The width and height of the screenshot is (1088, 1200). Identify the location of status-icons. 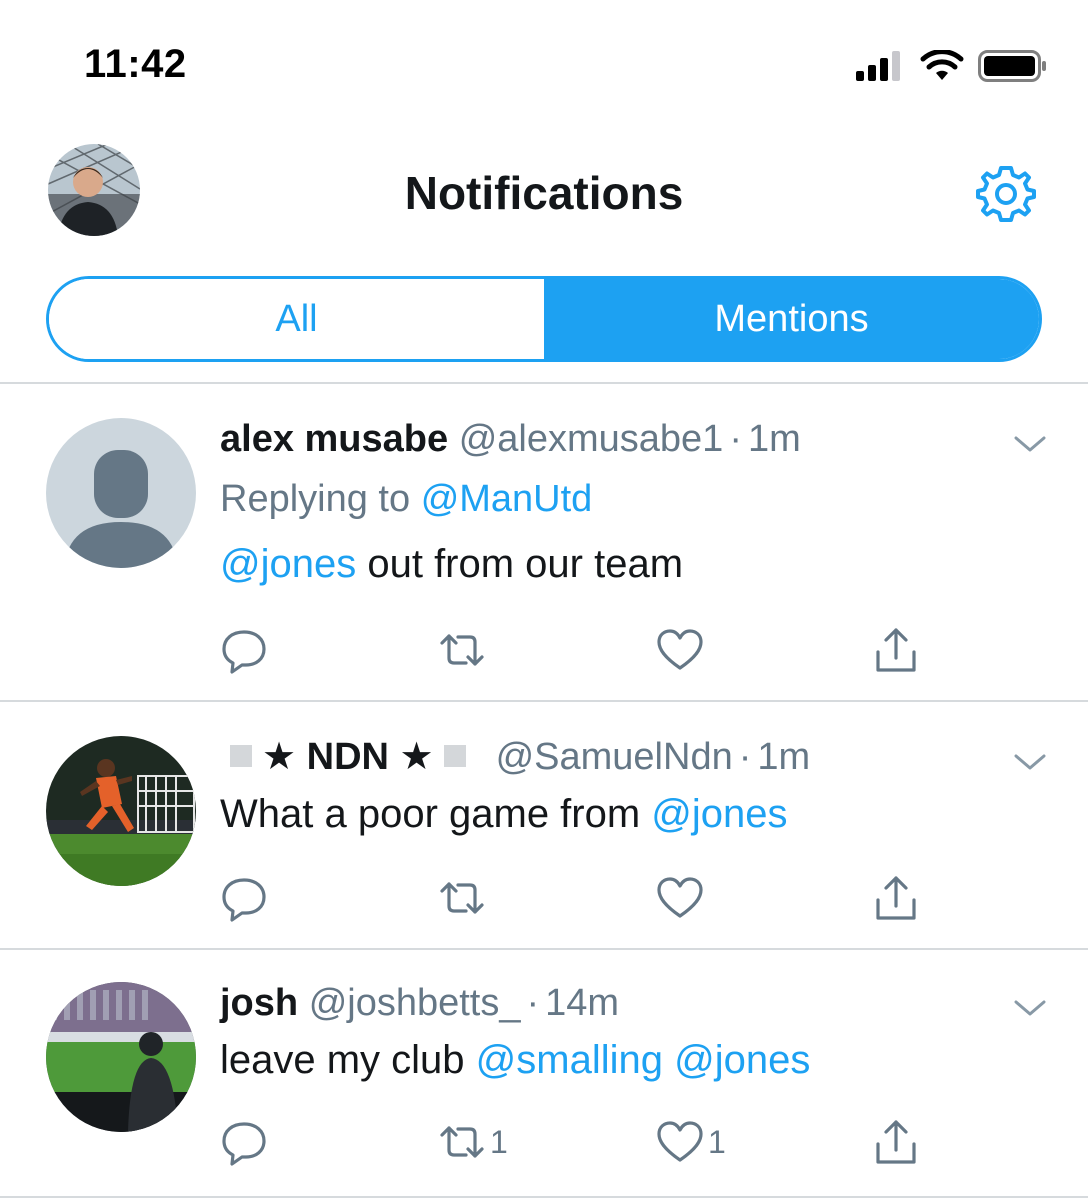
(952, 66).